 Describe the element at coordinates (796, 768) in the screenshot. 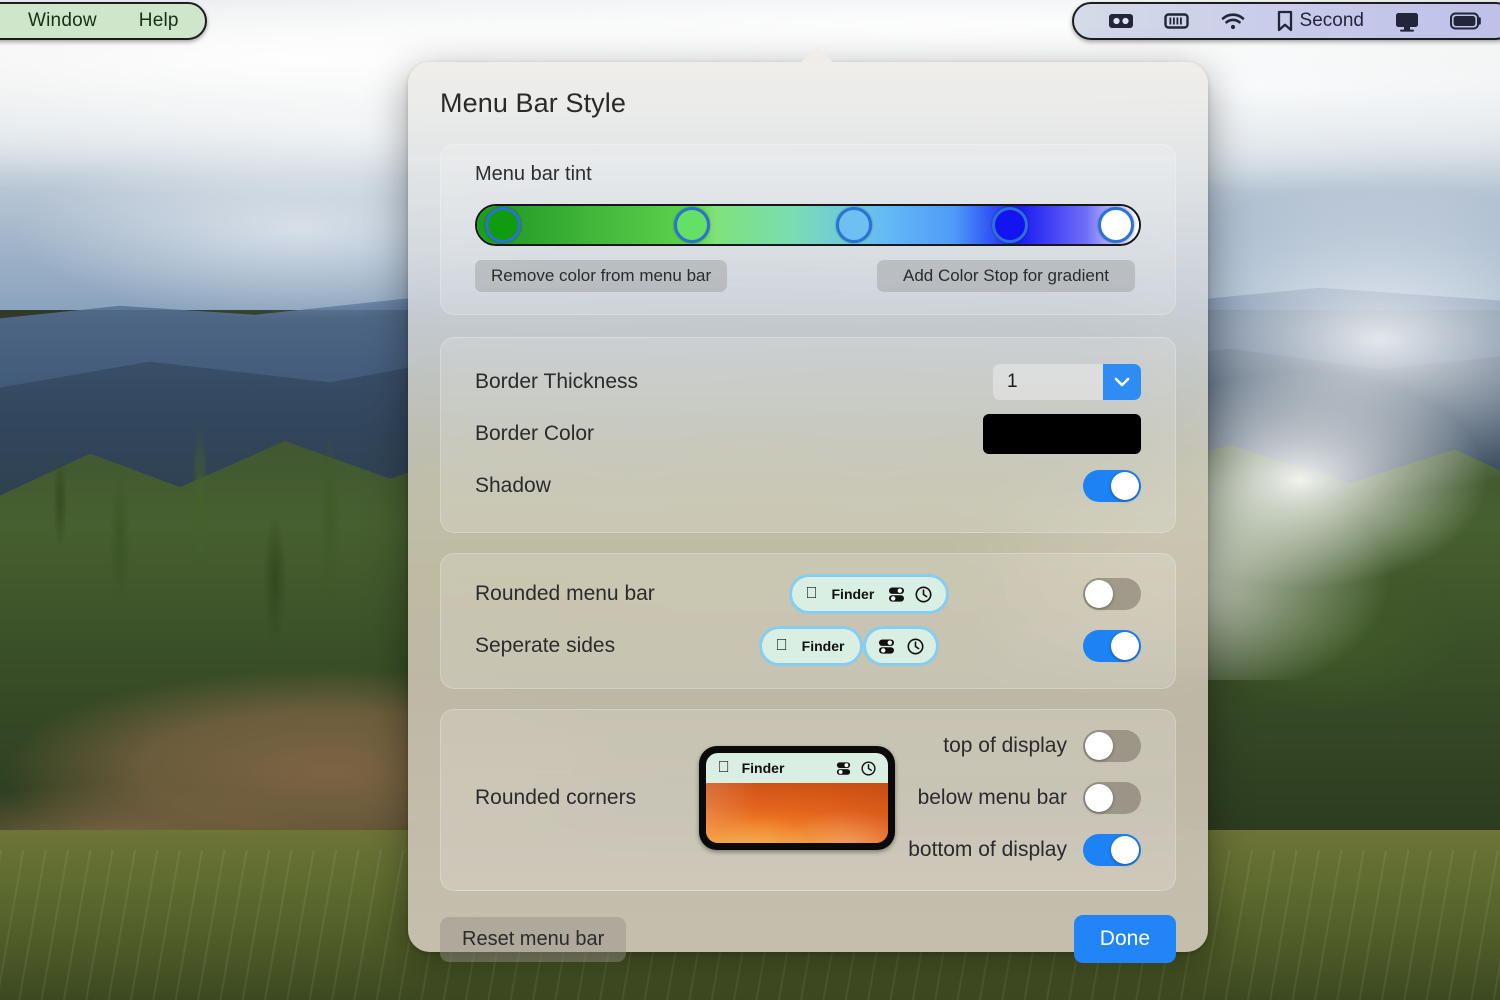

I see `display-preview-menu-bar:  Finder` at that location.